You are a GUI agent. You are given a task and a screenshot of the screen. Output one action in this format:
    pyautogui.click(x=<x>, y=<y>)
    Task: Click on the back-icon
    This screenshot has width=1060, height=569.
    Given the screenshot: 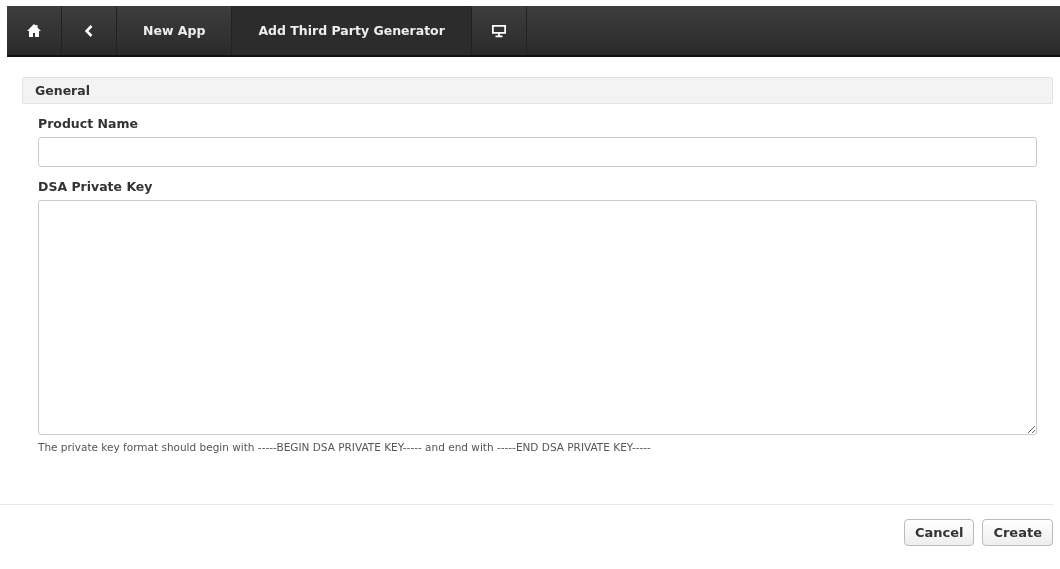 What is the action you would take?
    pyautogui.click(x=89, y=30)
    